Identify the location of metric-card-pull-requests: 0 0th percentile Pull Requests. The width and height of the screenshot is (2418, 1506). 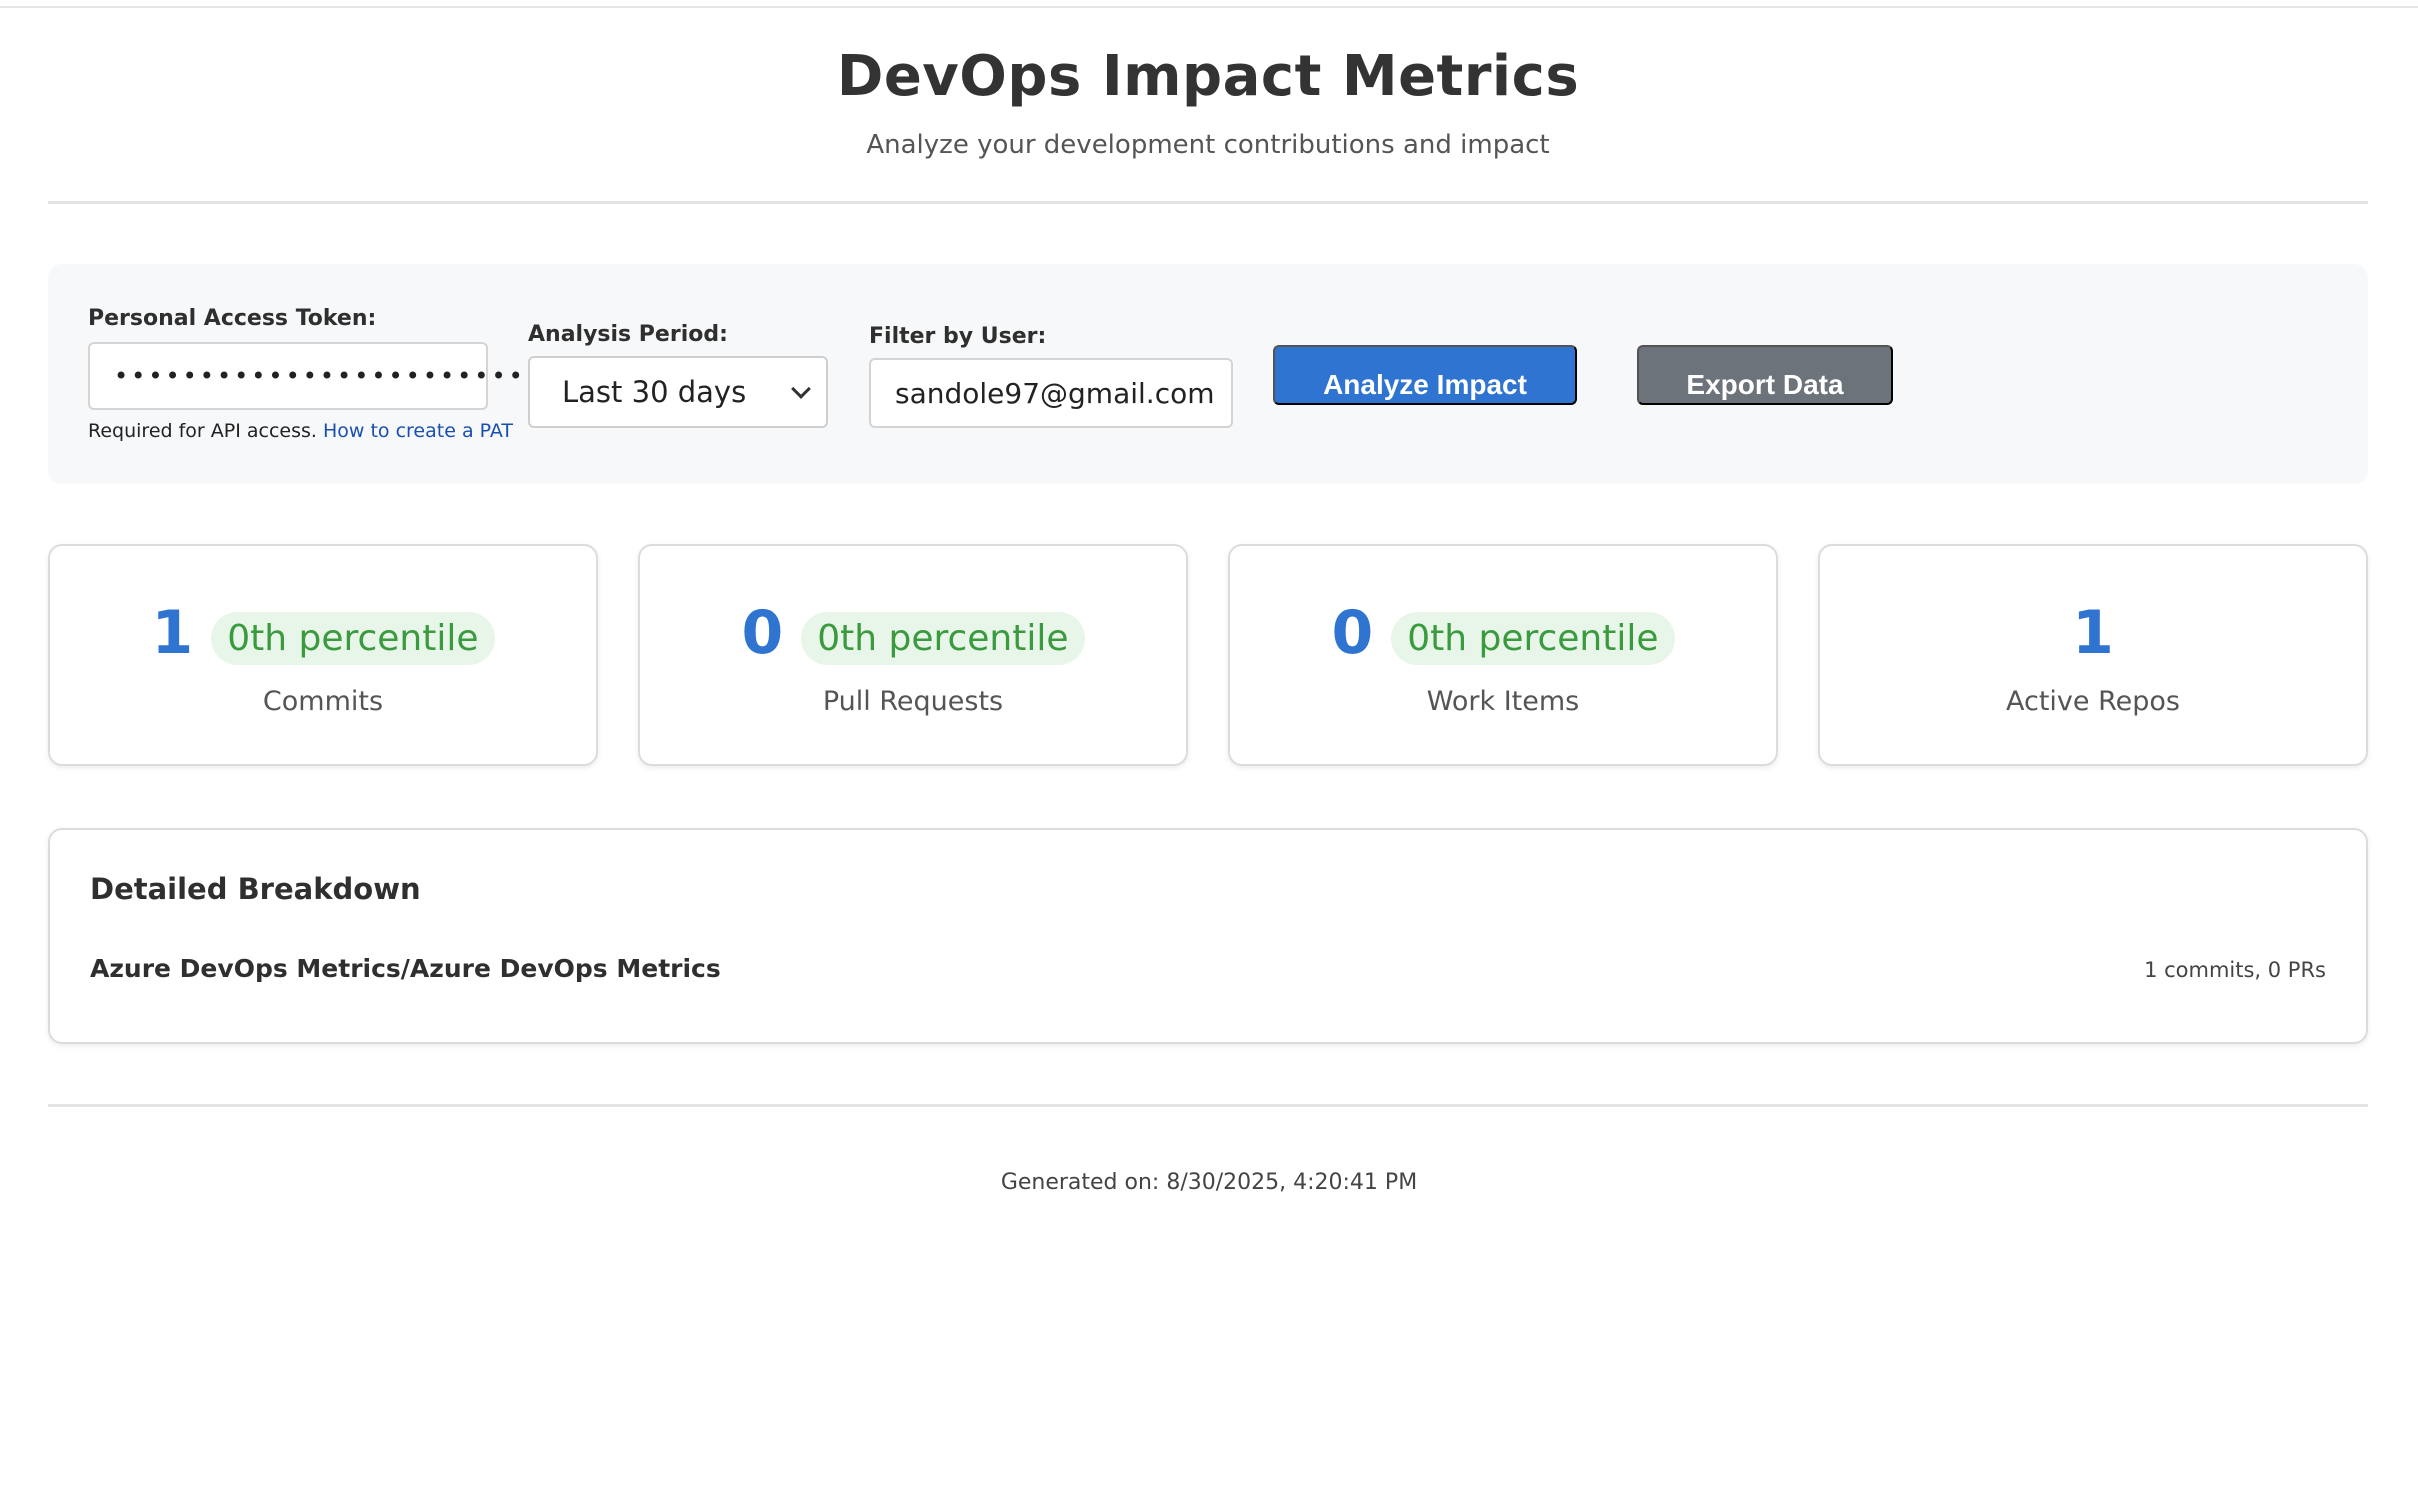
(913, 655).